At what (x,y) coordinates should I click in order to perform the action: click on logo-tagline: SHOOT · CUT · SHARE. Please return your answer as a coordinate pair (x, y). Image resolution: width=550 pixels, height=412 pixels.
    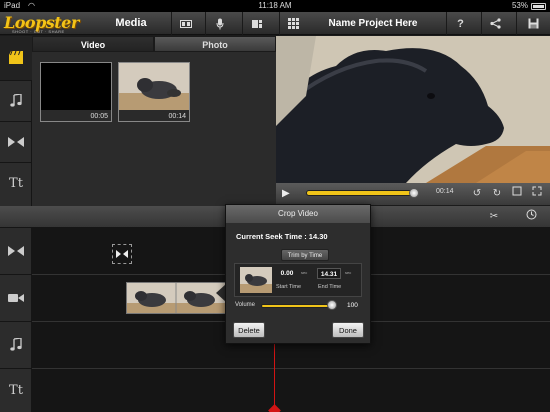
    Looking at the image, I should click on (38, 31).